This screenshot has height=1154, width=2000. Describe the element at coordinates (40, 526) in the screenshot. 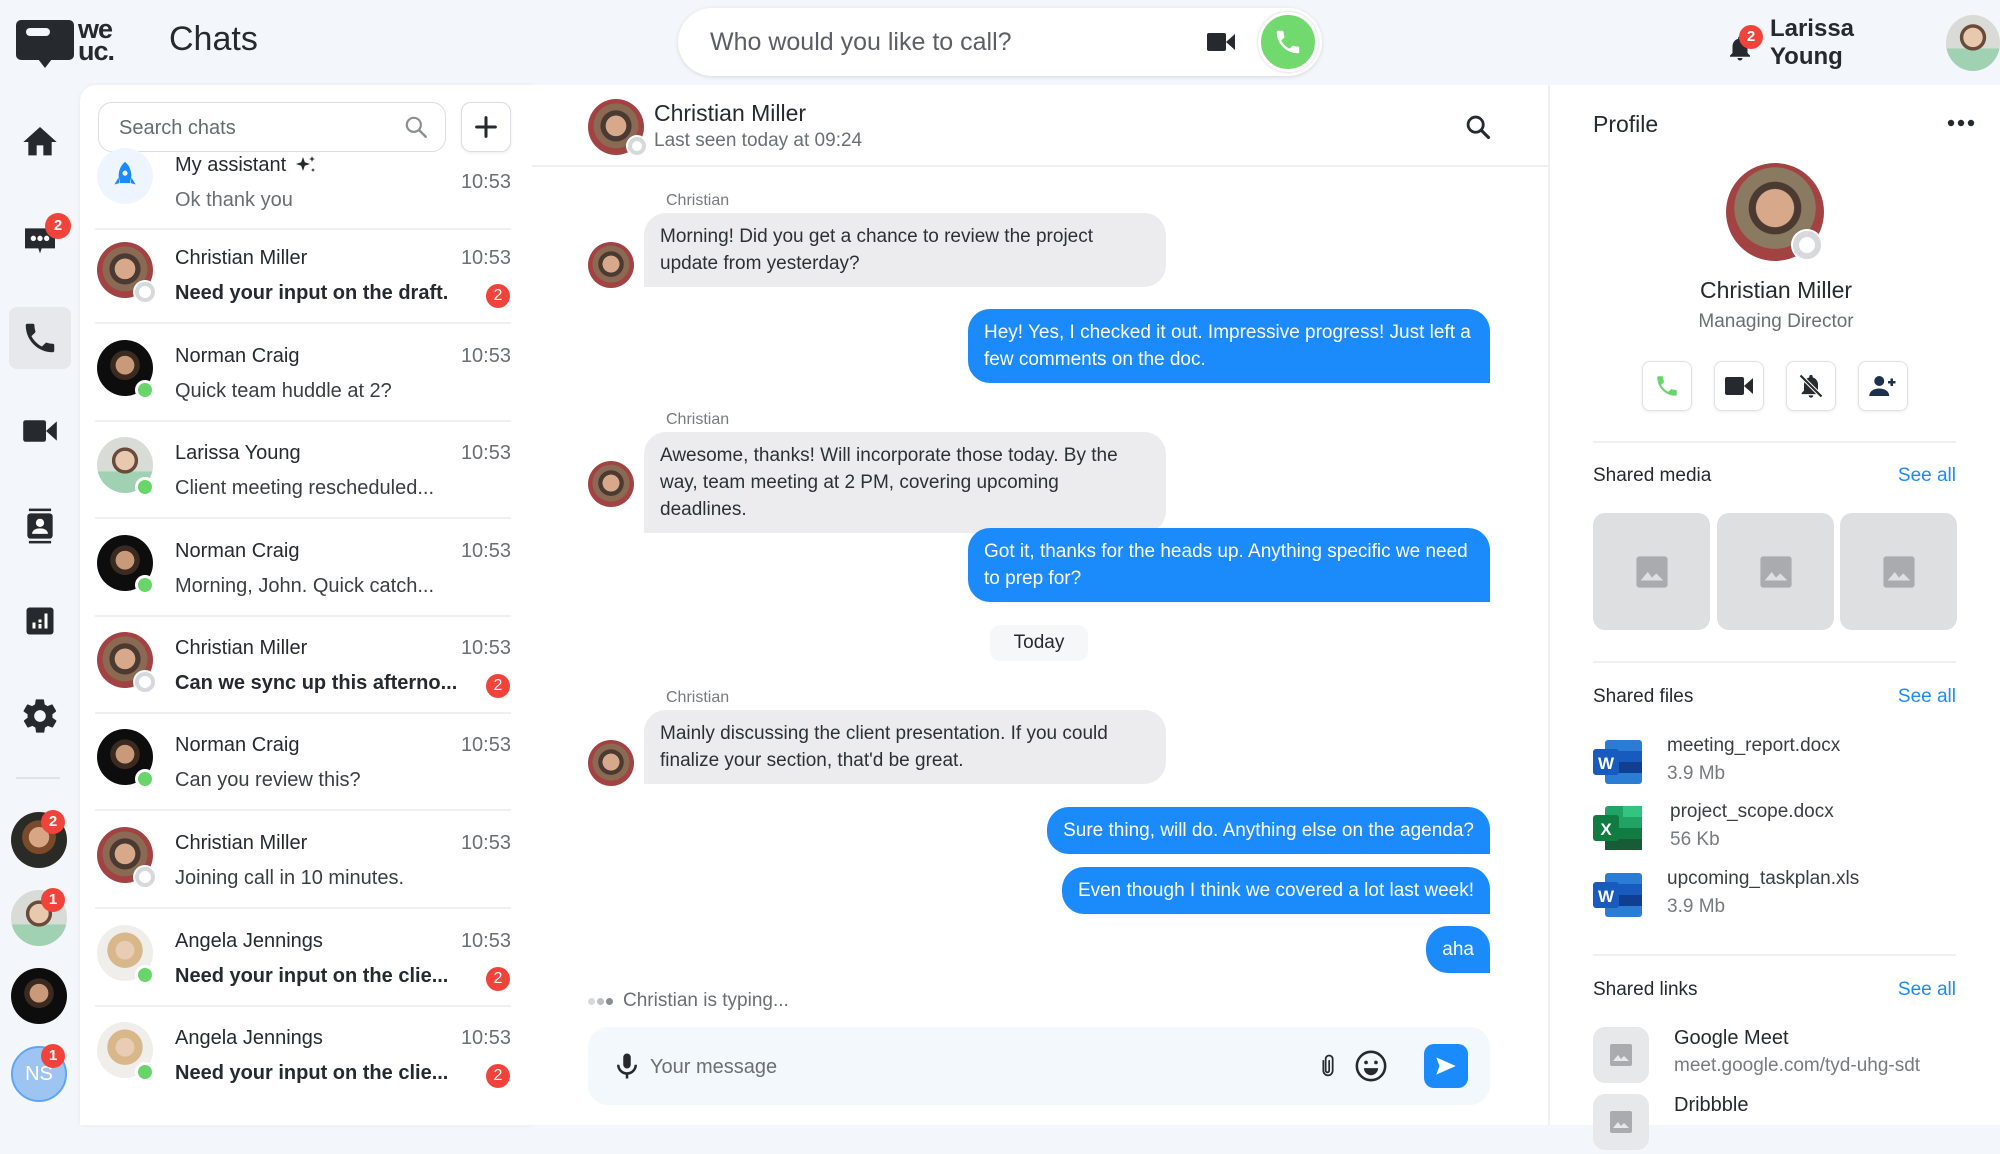

I see `nav-contacts` at that location.